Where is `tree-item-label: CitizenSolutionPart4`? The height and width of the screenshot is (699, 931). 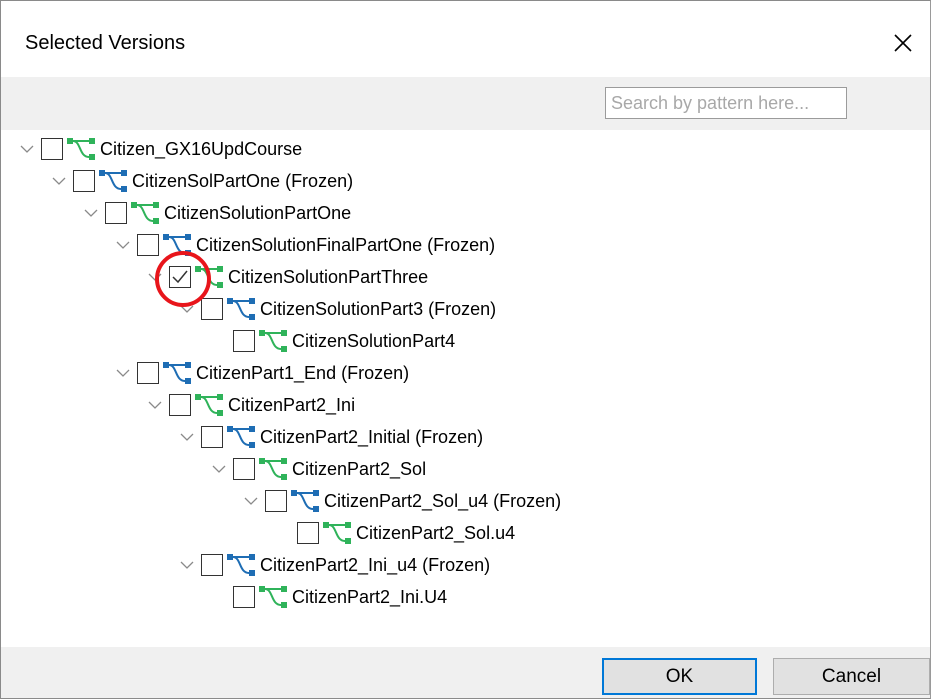
tree-item-label: CitizenSolutionPart4 is located at coordinates (374, 340).